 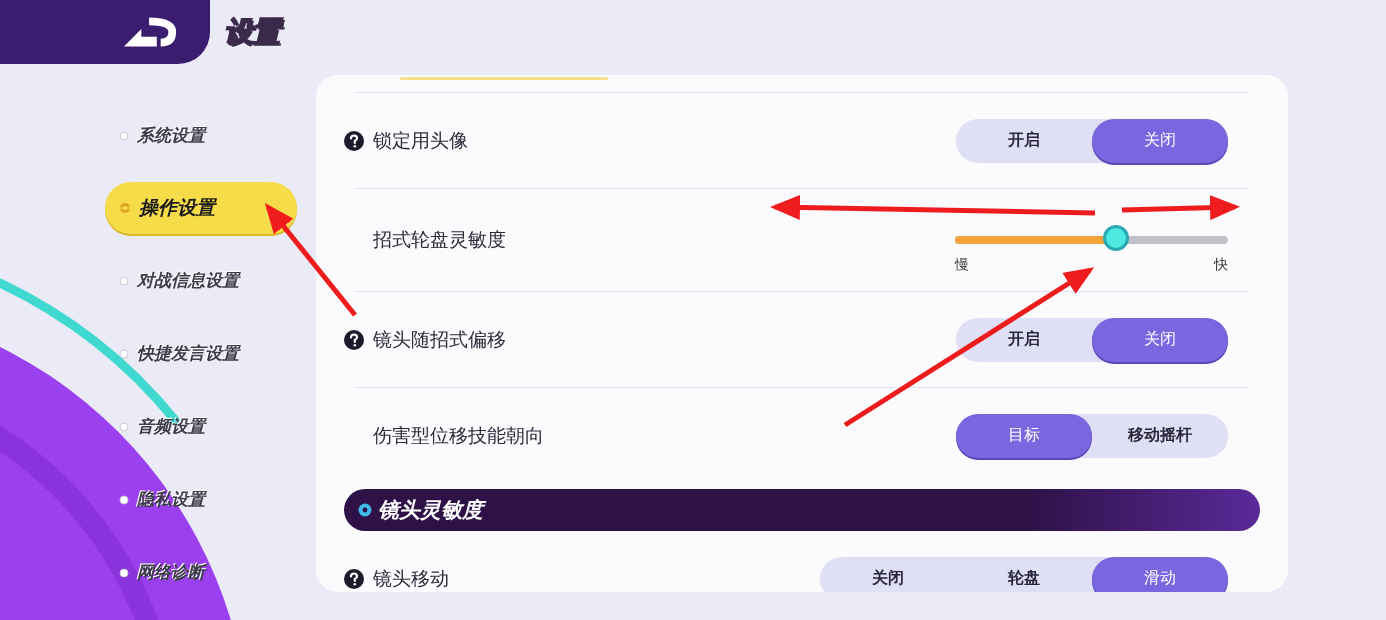 I want to click on sidebar-item: 系统设置, so click(x=155, y=135).